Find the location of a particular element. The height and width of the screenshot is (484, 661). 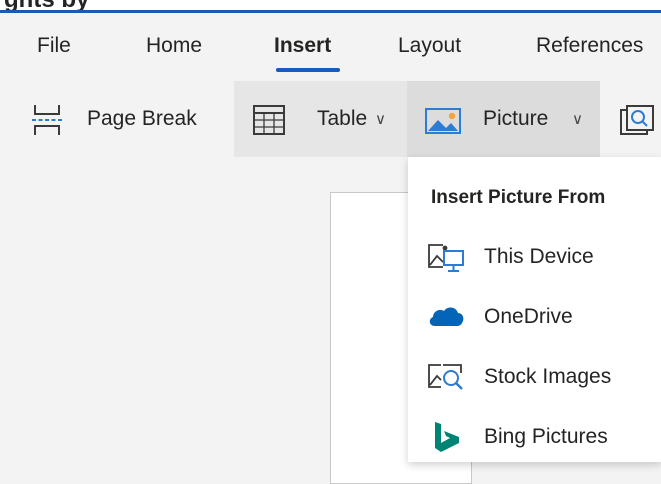

page-break-button: Page Break is located at coordinates (117, 119).